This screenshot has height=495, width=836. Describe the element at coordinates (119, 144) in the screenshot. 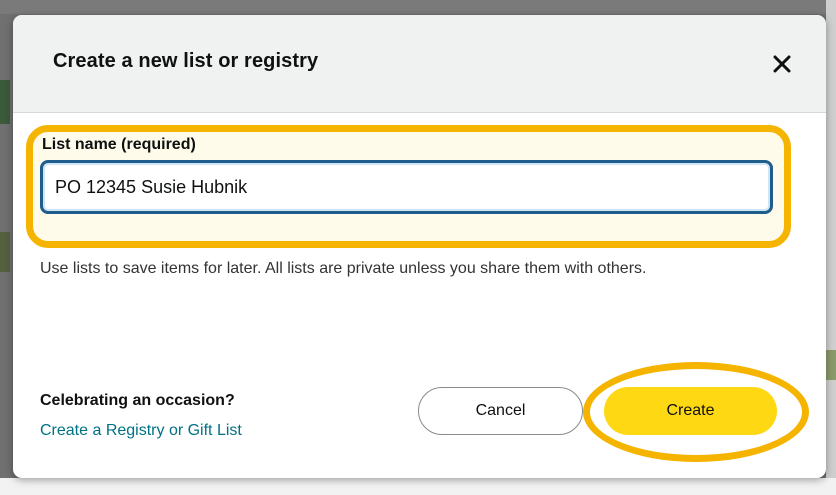

I see `list-name-label: List name (required)` at that location.